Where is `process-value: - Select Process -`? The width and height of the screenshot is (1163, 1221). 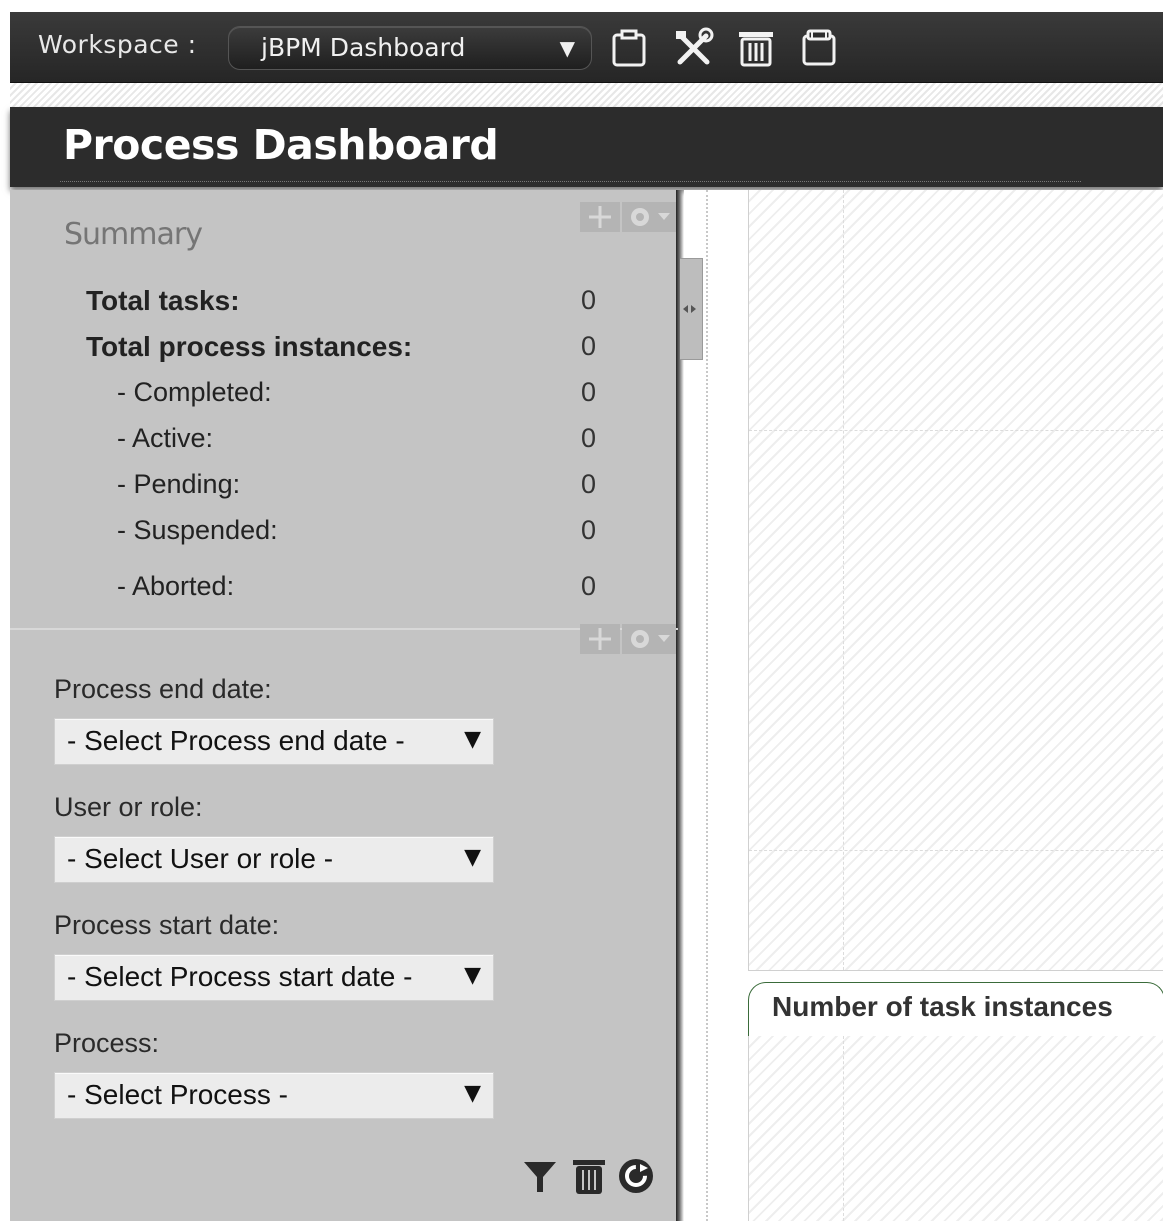
process-value: - Select Process - is located at coordinates (177, 1094).